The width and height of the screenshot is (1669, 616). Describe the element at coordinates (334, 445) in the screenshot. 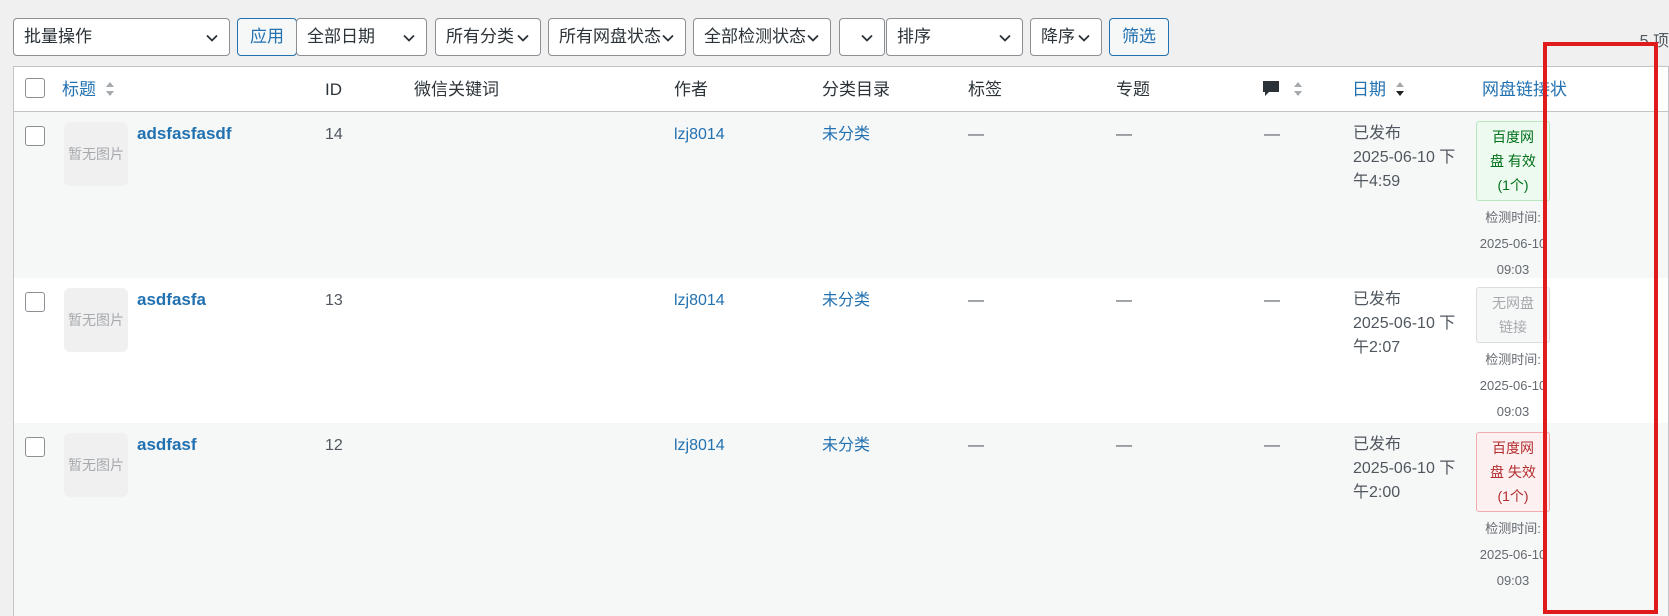

I see `post-id: 12` at that location.